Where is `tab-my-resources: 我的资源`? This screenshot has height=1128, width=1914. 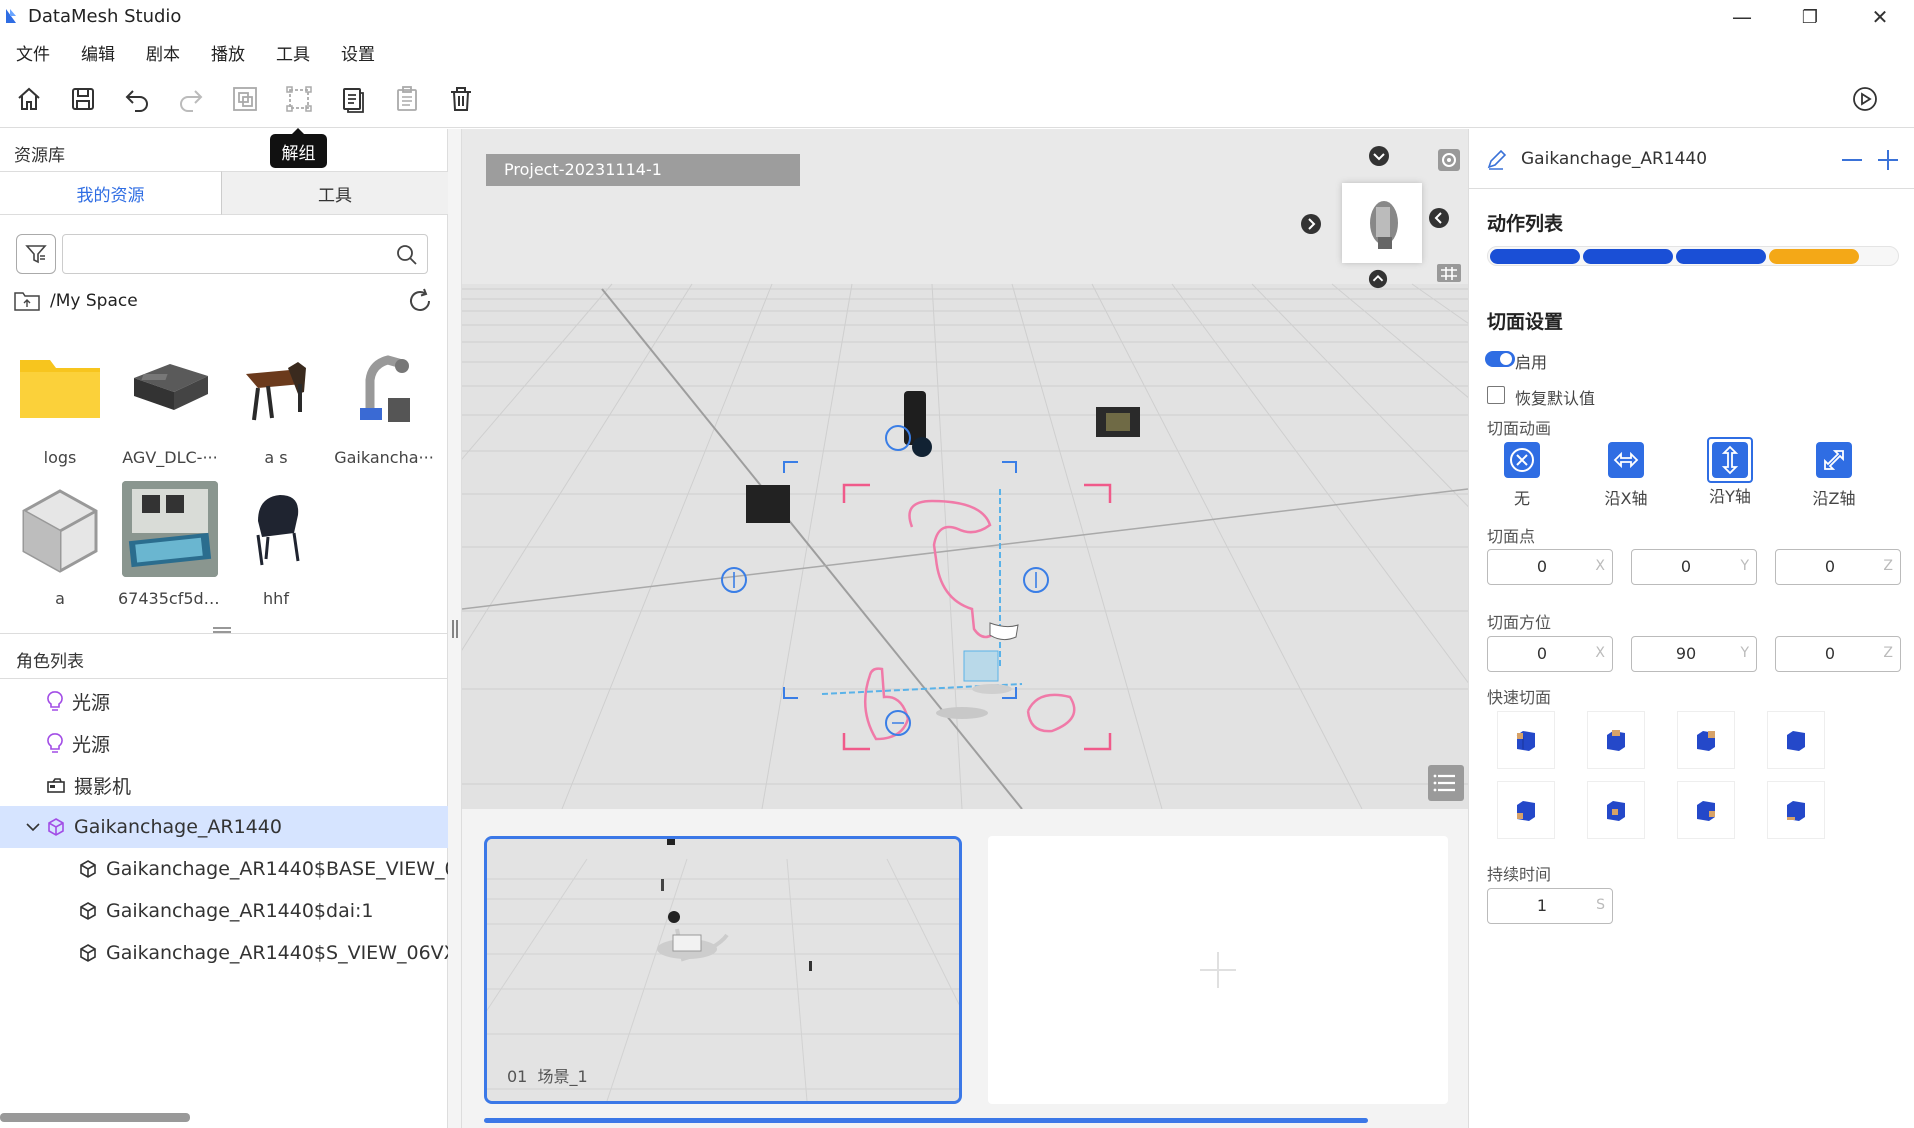
tab-my-resources: 我的资源 is located at coordinates (111, 193).